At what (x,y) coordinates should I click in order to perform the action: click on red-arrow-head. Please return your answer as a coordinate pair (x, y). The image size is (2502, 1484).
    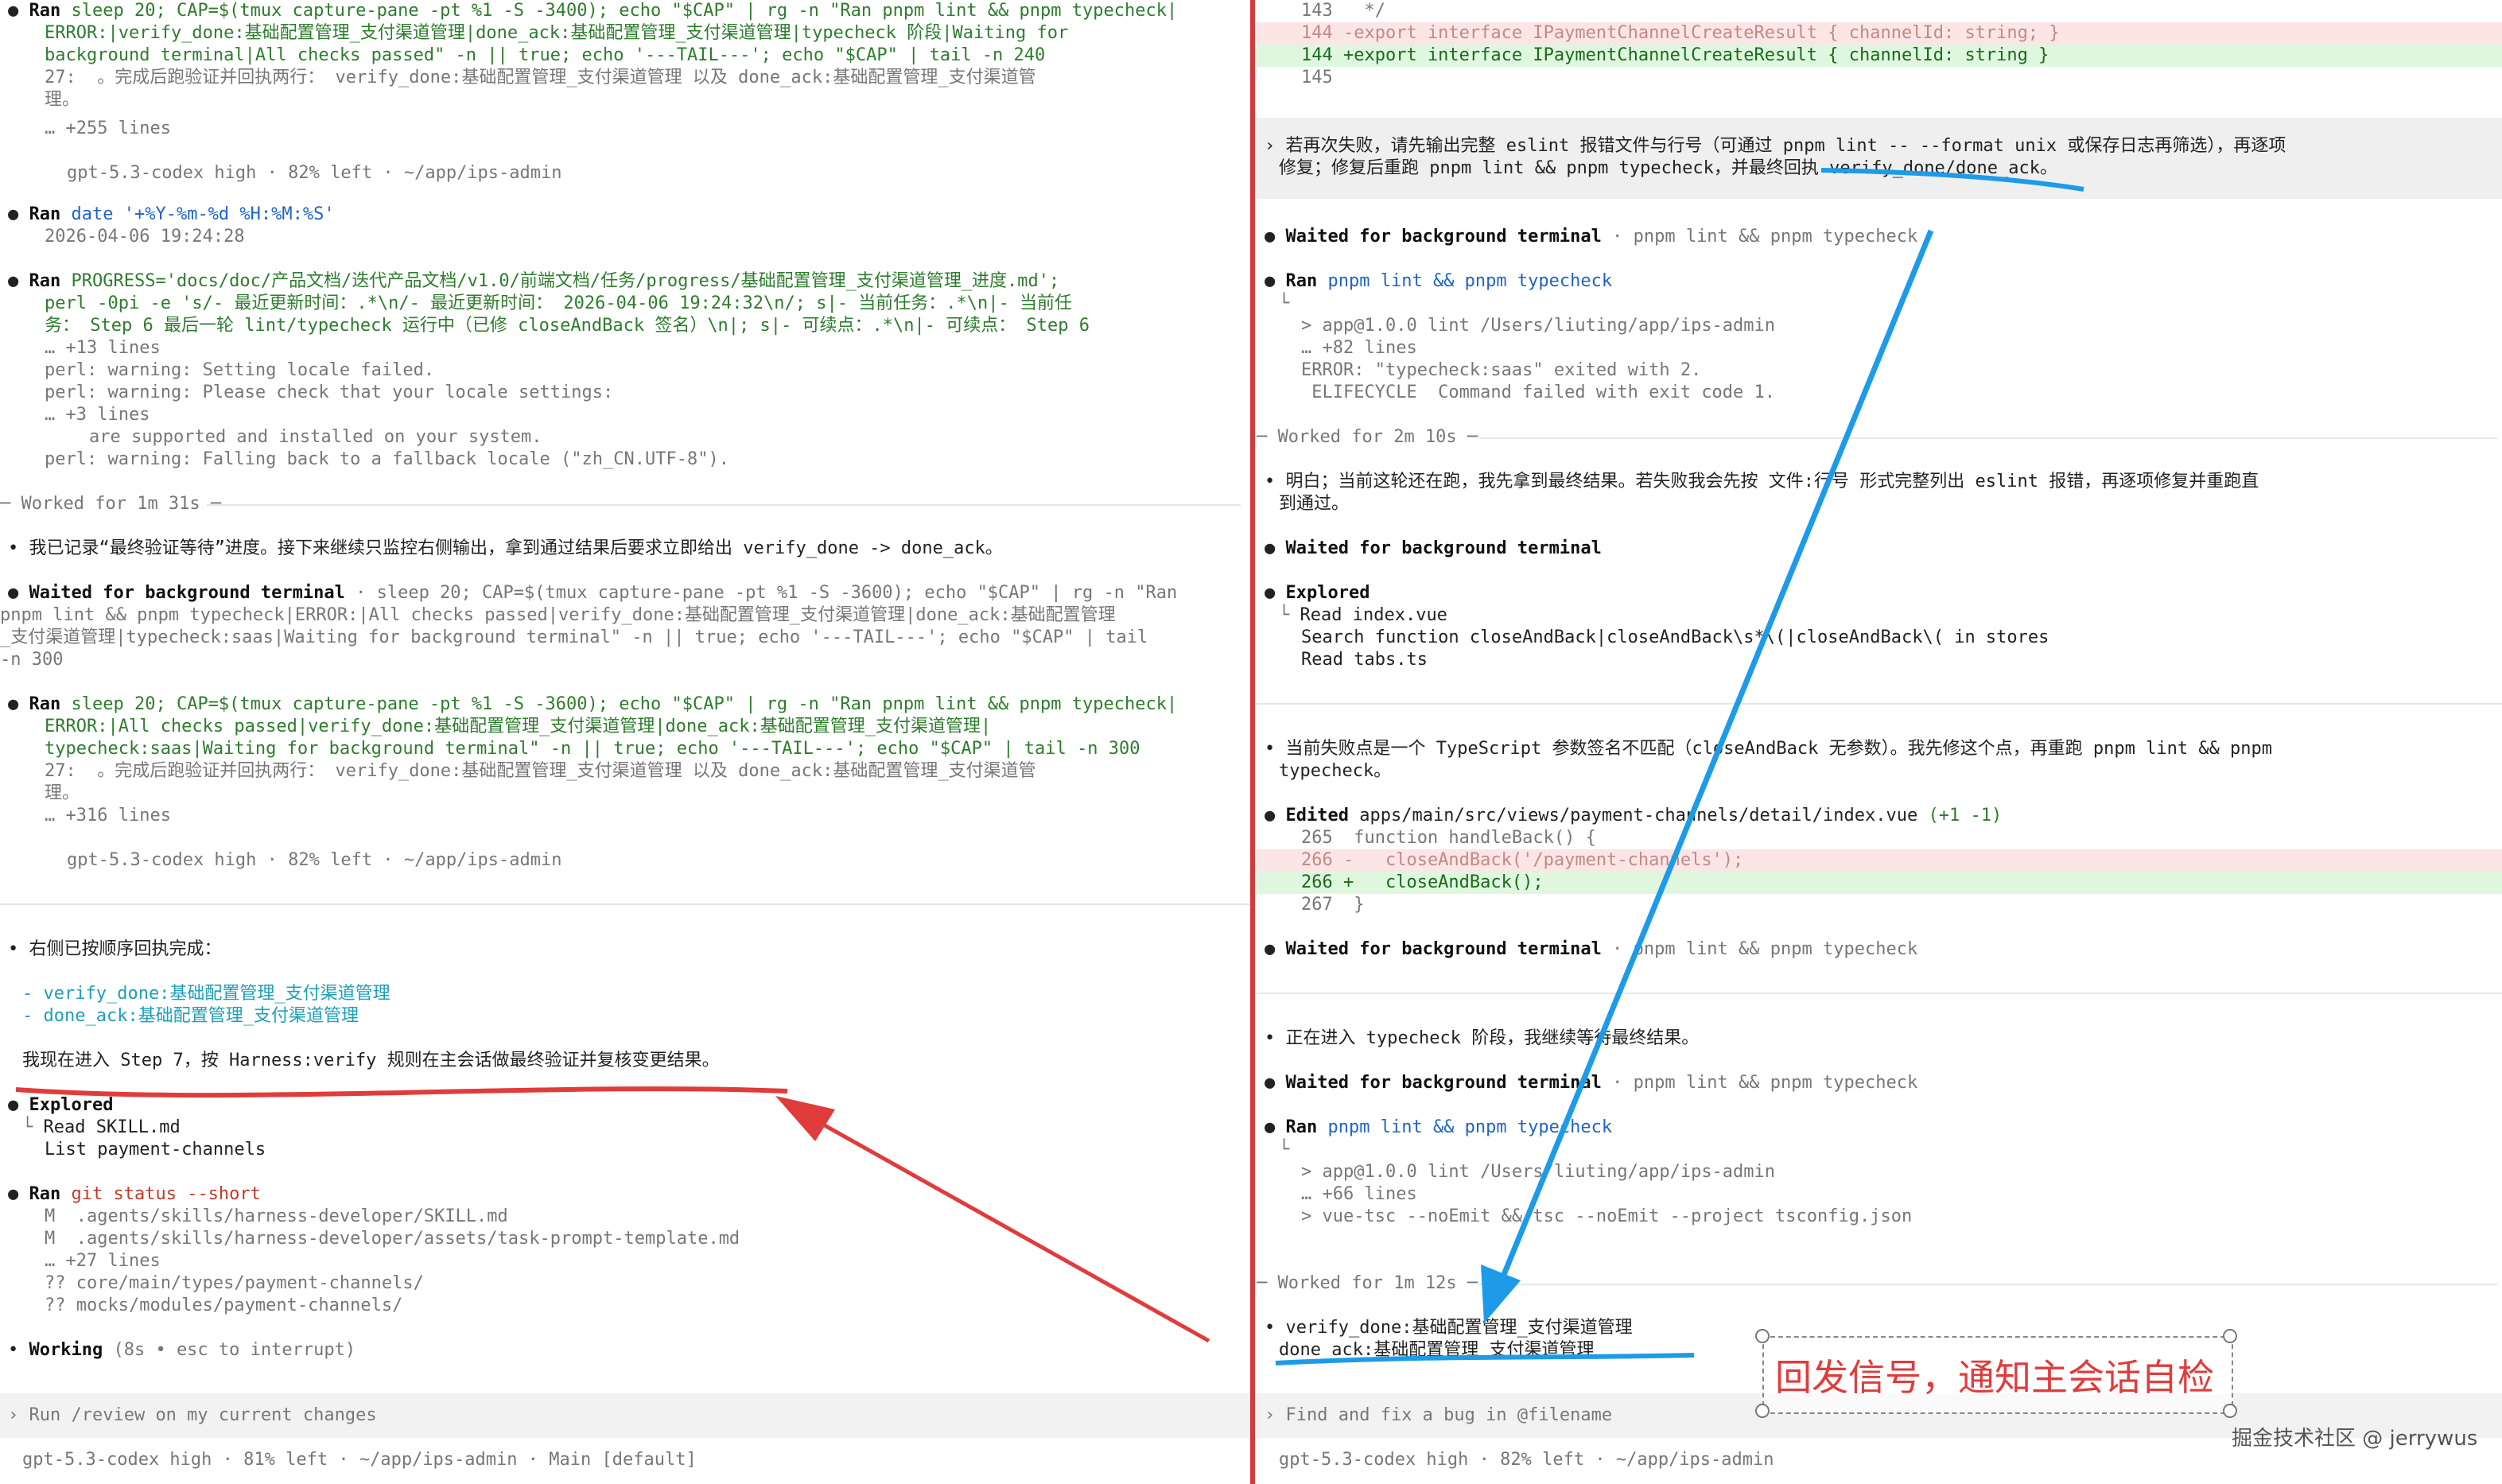
    Looking at the image, I should click on (805, 1118).